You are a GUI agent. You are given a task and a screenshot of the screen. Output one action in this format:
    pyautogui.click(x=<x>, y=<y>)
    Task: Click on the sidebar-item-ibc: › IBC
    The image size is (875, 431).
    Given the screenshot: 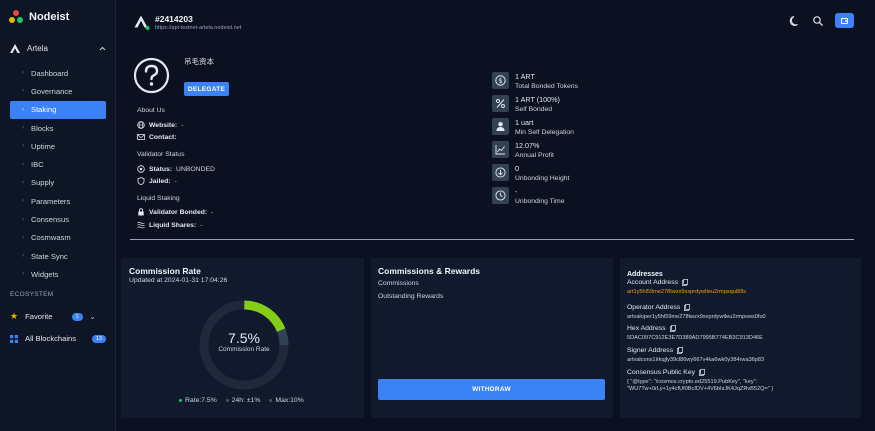 What is the action you would take?
    pyautogui.click(x=58, y=164)
    